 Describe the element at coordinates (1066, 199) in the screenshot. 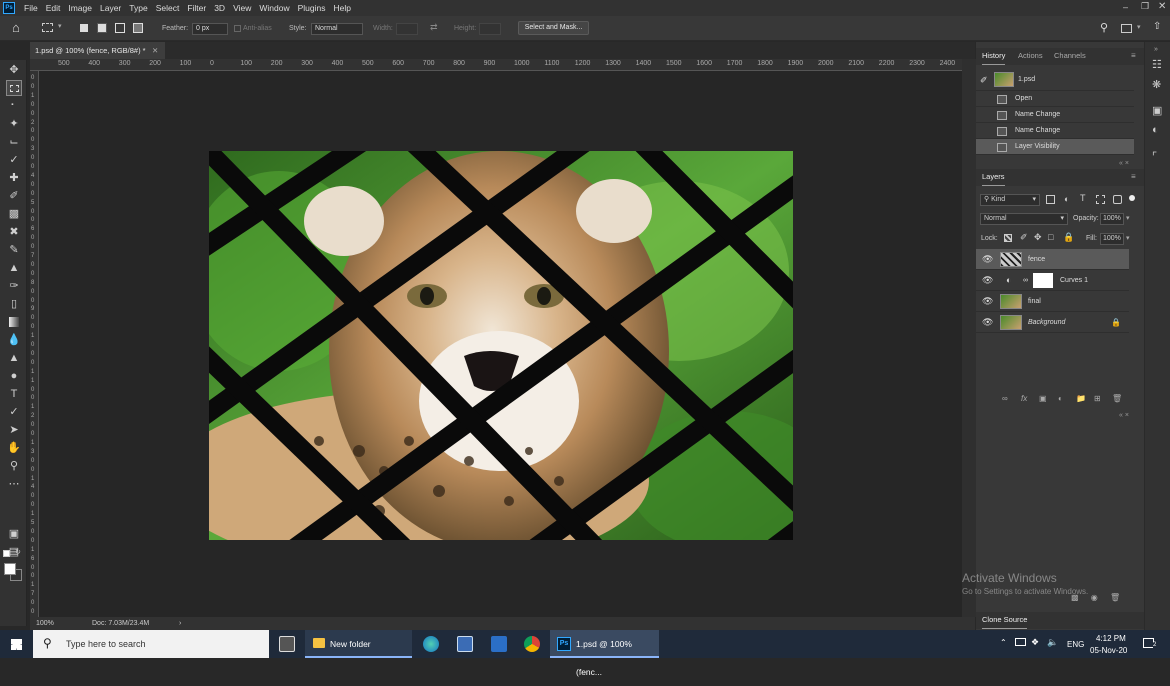

I see `filter-adjustment-icon: ◐` at that location.